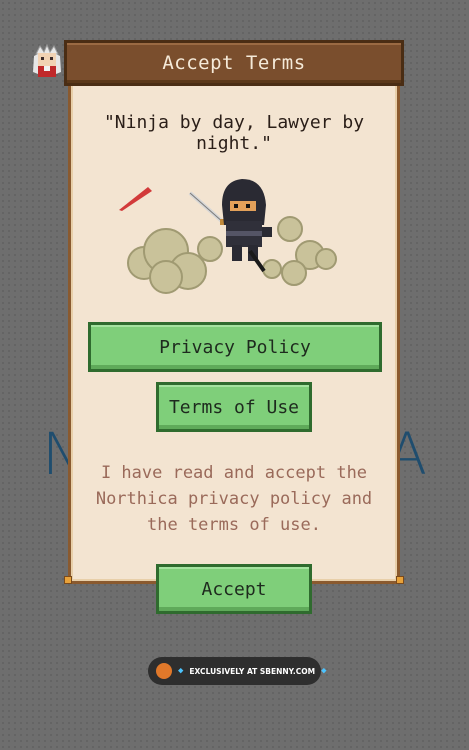  I want to click on smoke-cloud-right, so click(299, 251).